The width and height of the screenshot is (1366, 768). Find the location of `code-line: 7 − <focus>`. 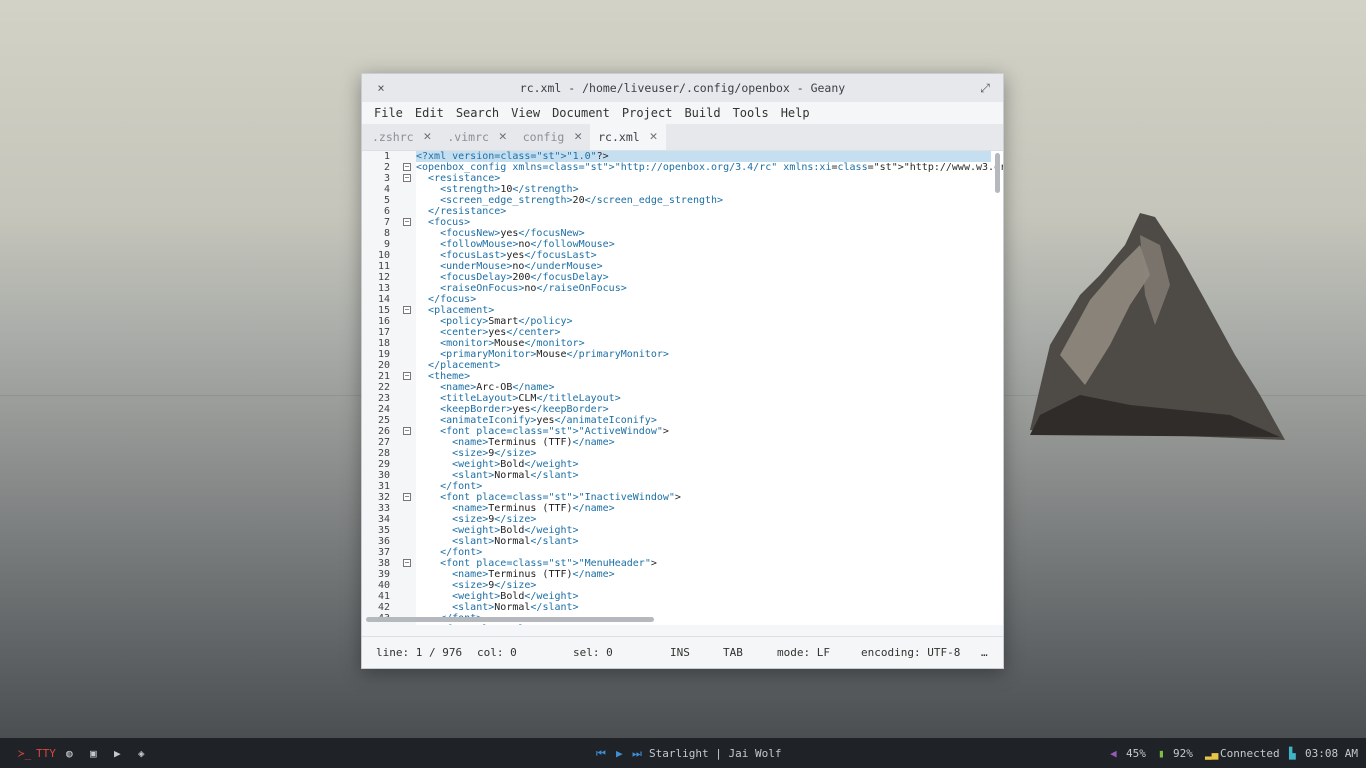

code-line: 7 − <focus> is located at coordinates (687, 222).